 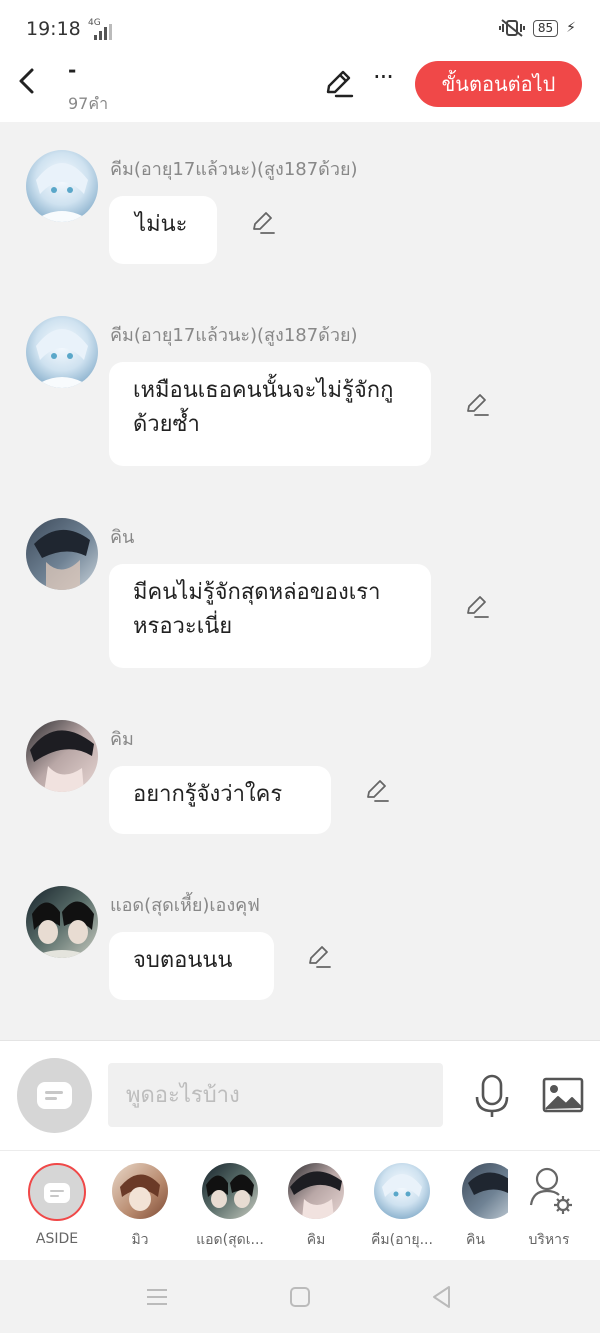 I want to click on character-name: คิม, so click(x=316, y=1240).